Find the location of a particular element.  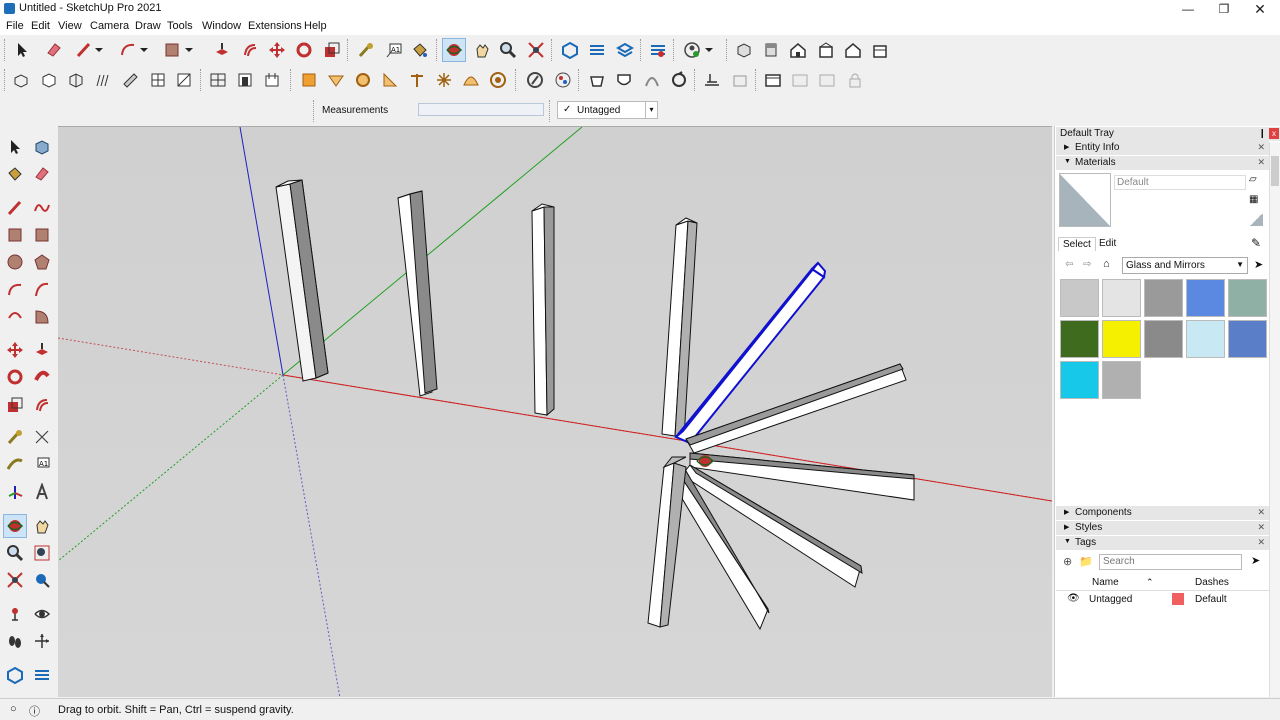

section-cut-icon is located at coordinates (245, 80).